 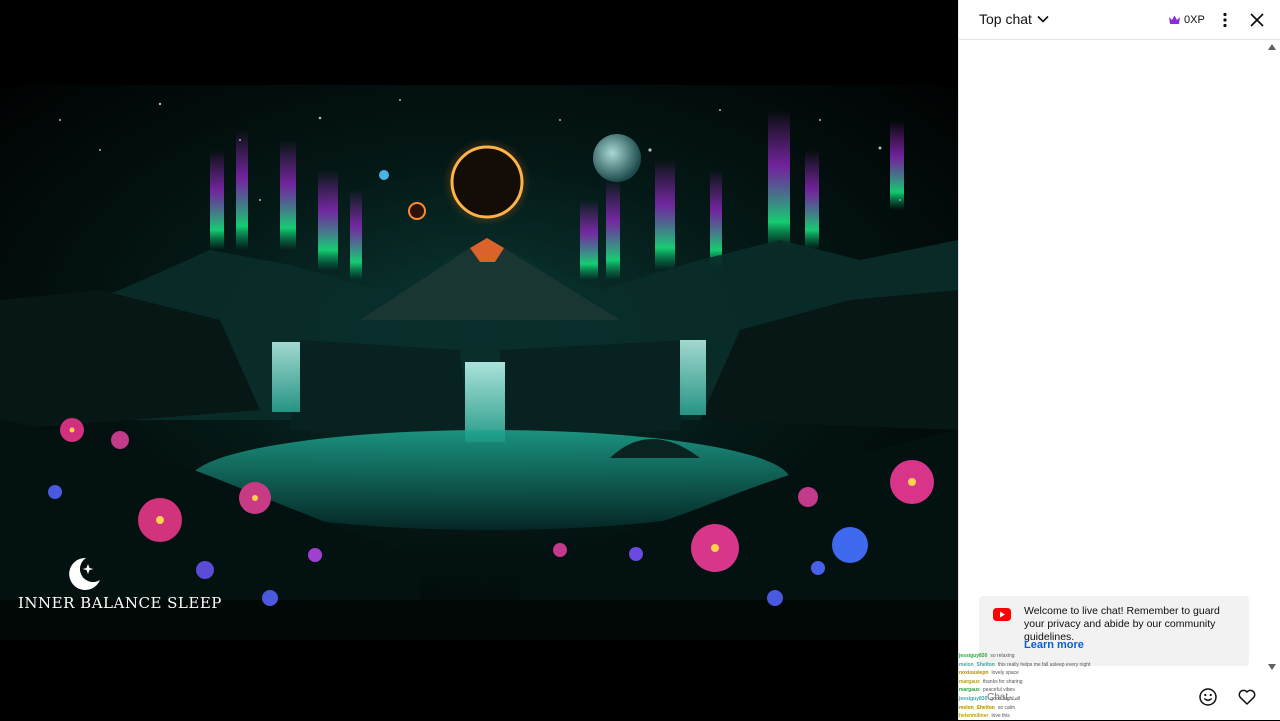 I want to click on youtube-logo-icon, so click(x=1002, y=614).